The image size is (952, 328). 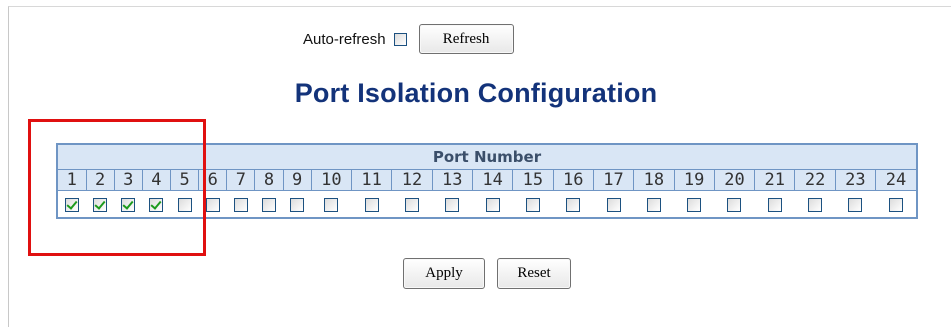 What do you see at coordinates (613, 180) in the screenshot?
I see `port-number-label: 17` at bounding box center [613, 180].